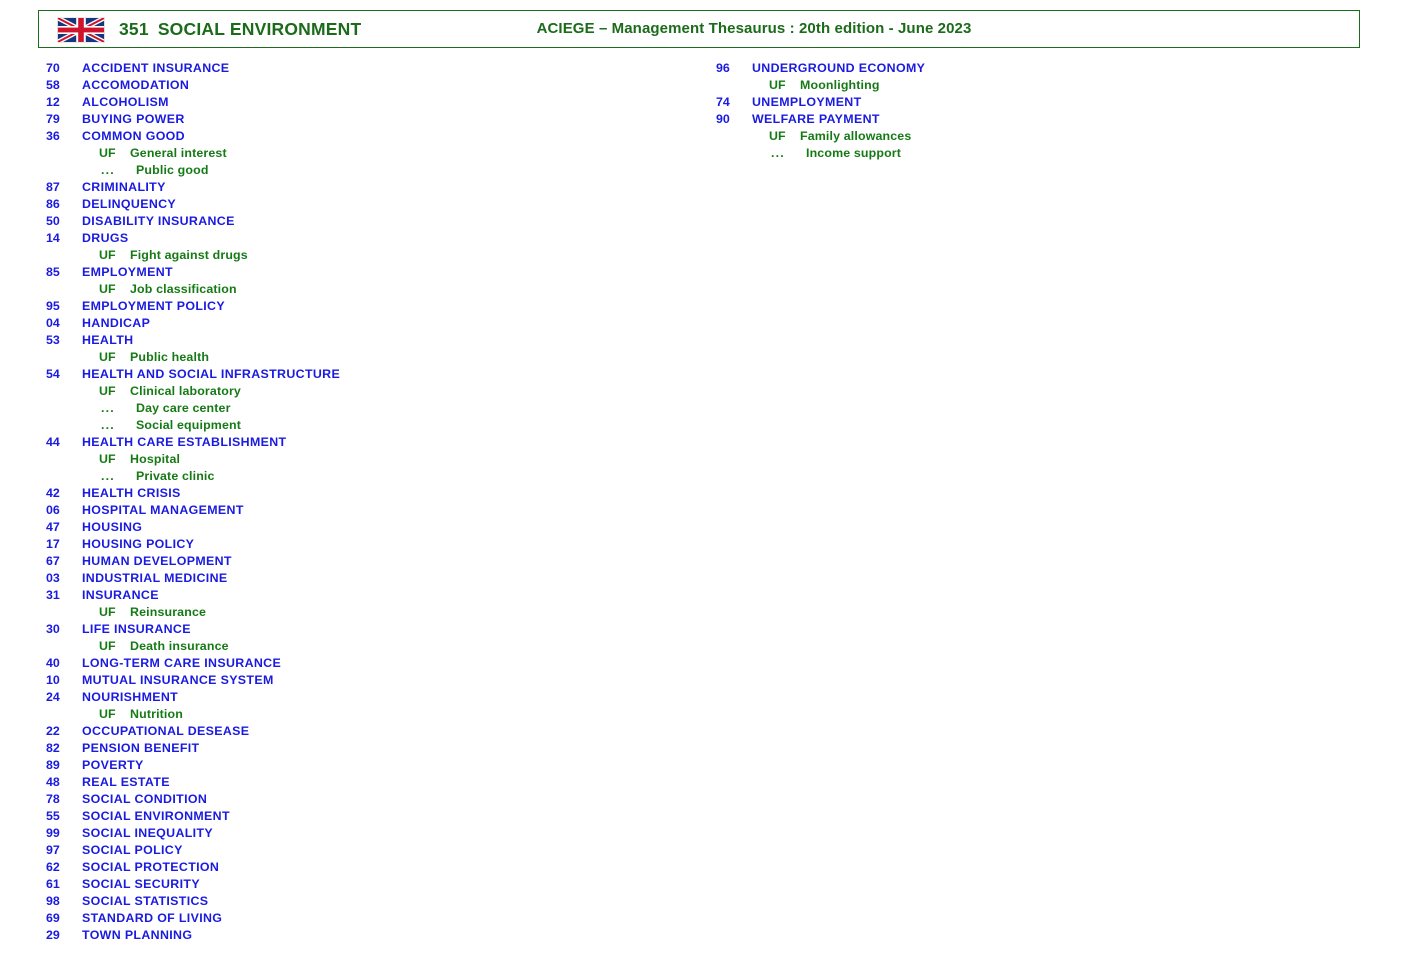  Describe the element at coordinates (133, 119) in the screenshot. I see `descriptor-label: BUYING POWER` at that location.